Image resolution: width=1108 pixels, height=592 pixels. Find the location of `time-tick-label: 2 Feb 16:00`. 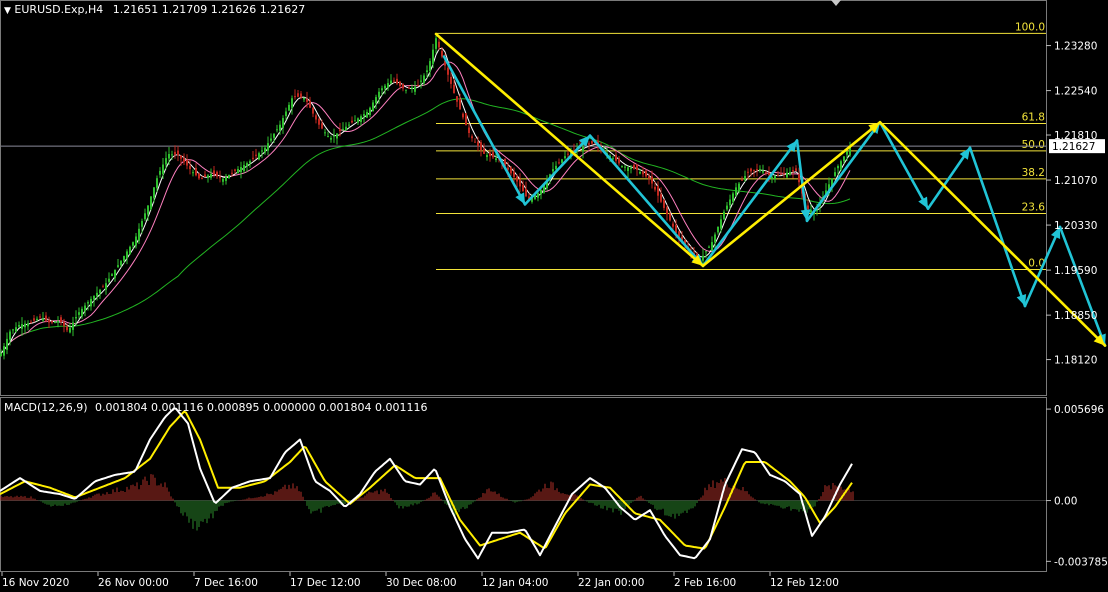

time-tick-label: 2 Feb 16:00 is located at coordinates (705, 583).